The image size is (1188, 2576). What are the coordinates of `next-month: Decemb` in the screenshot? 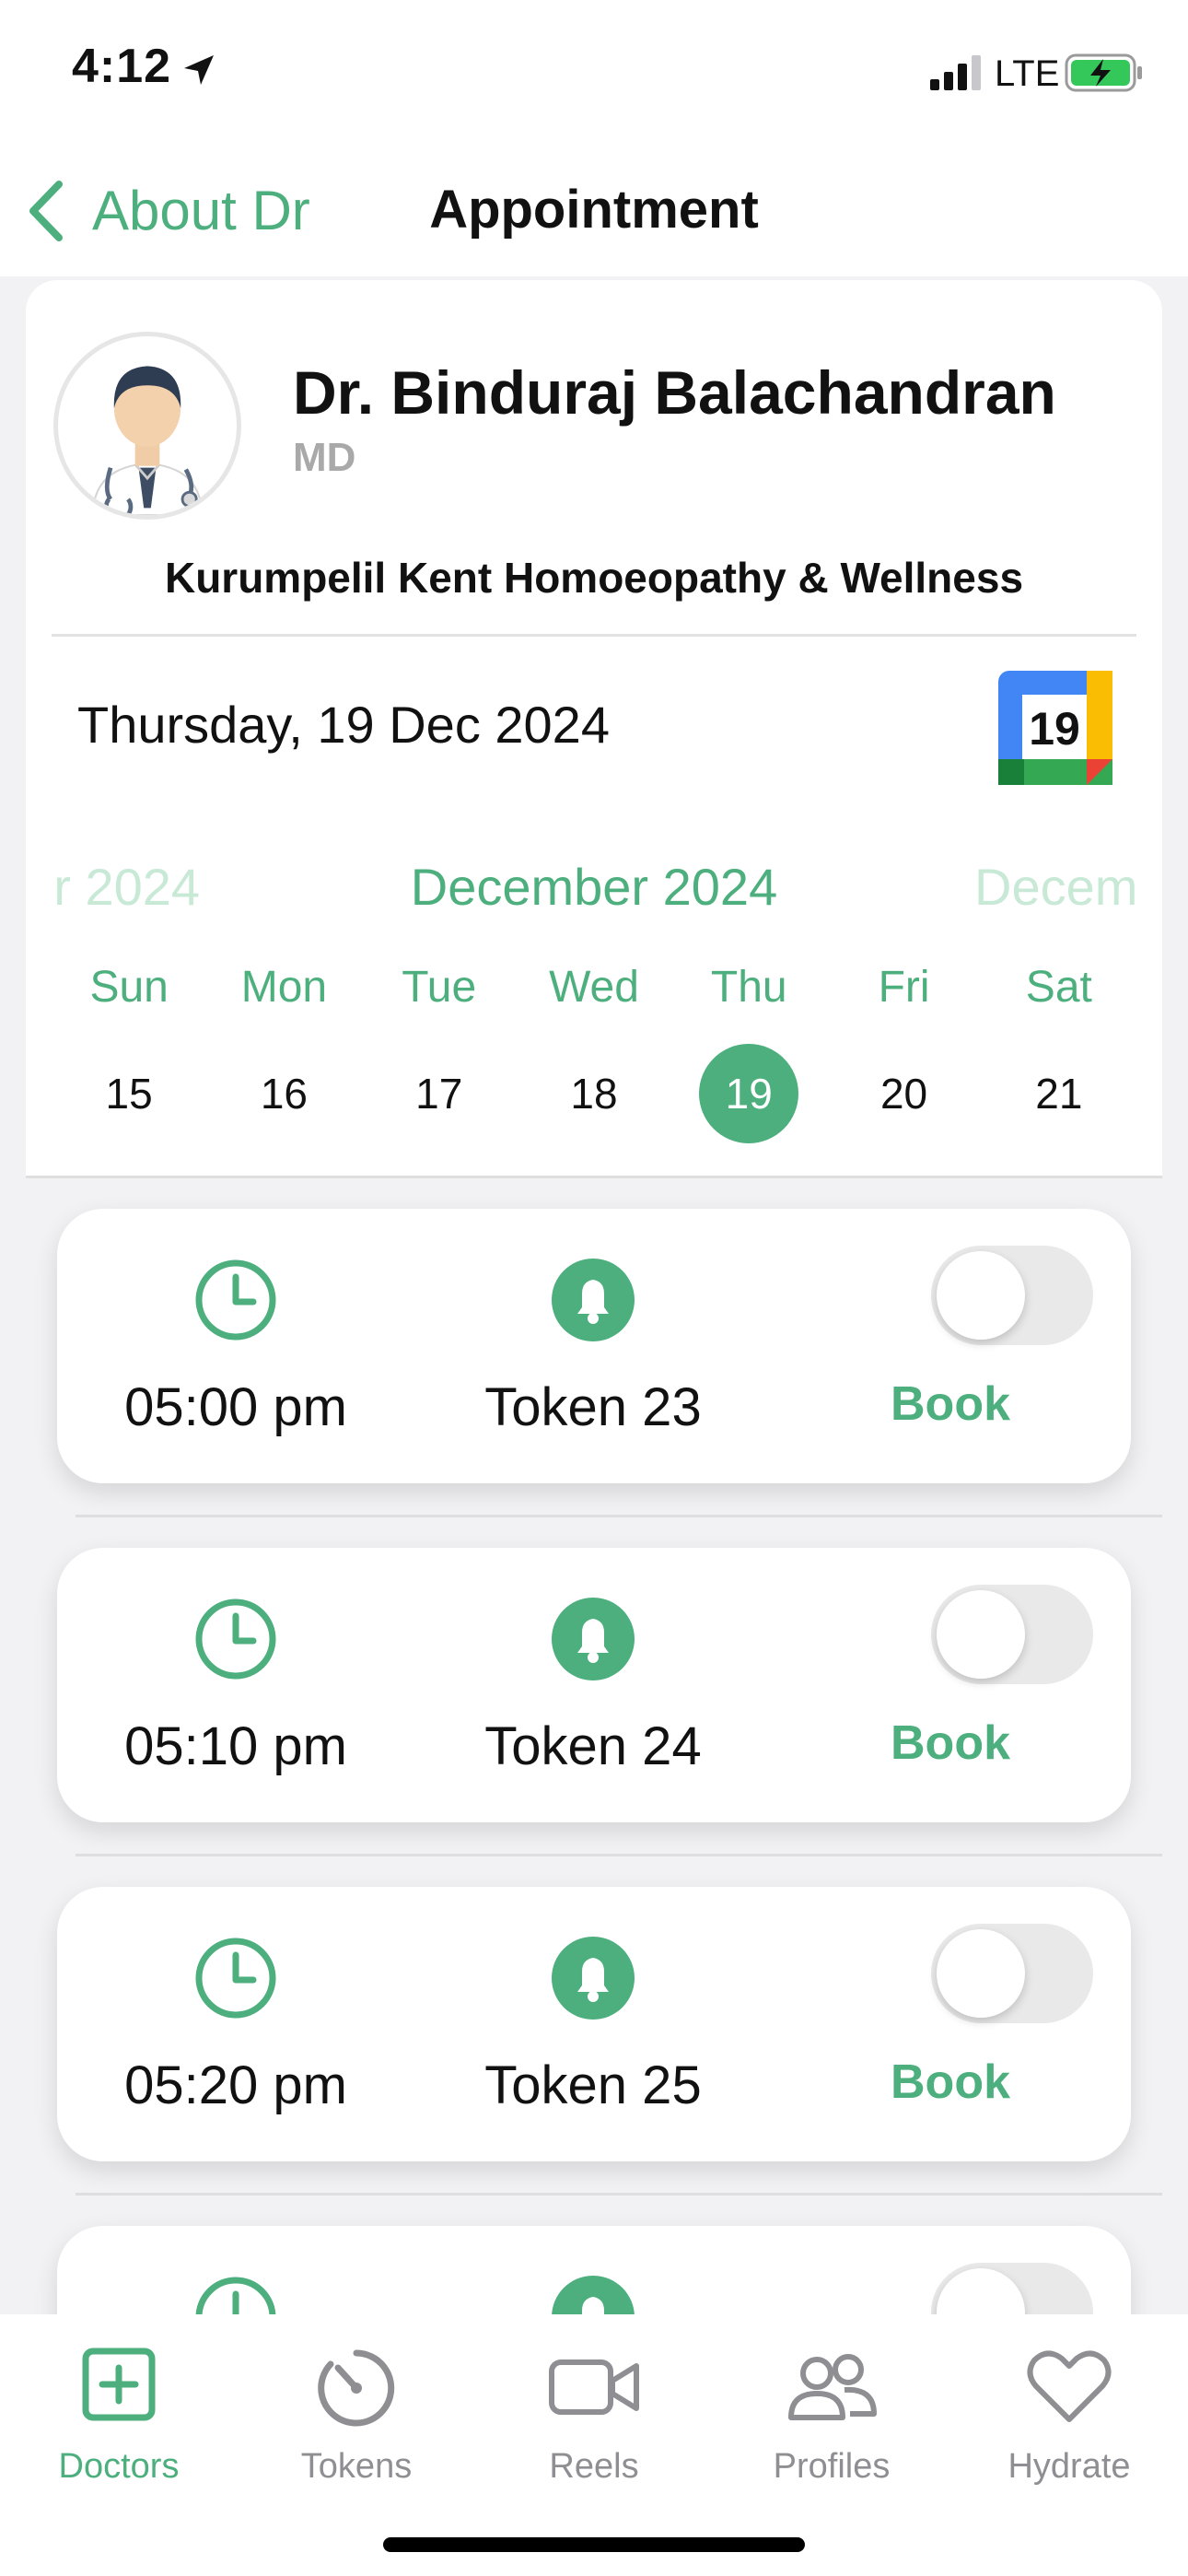 It's located at (1055, 887).